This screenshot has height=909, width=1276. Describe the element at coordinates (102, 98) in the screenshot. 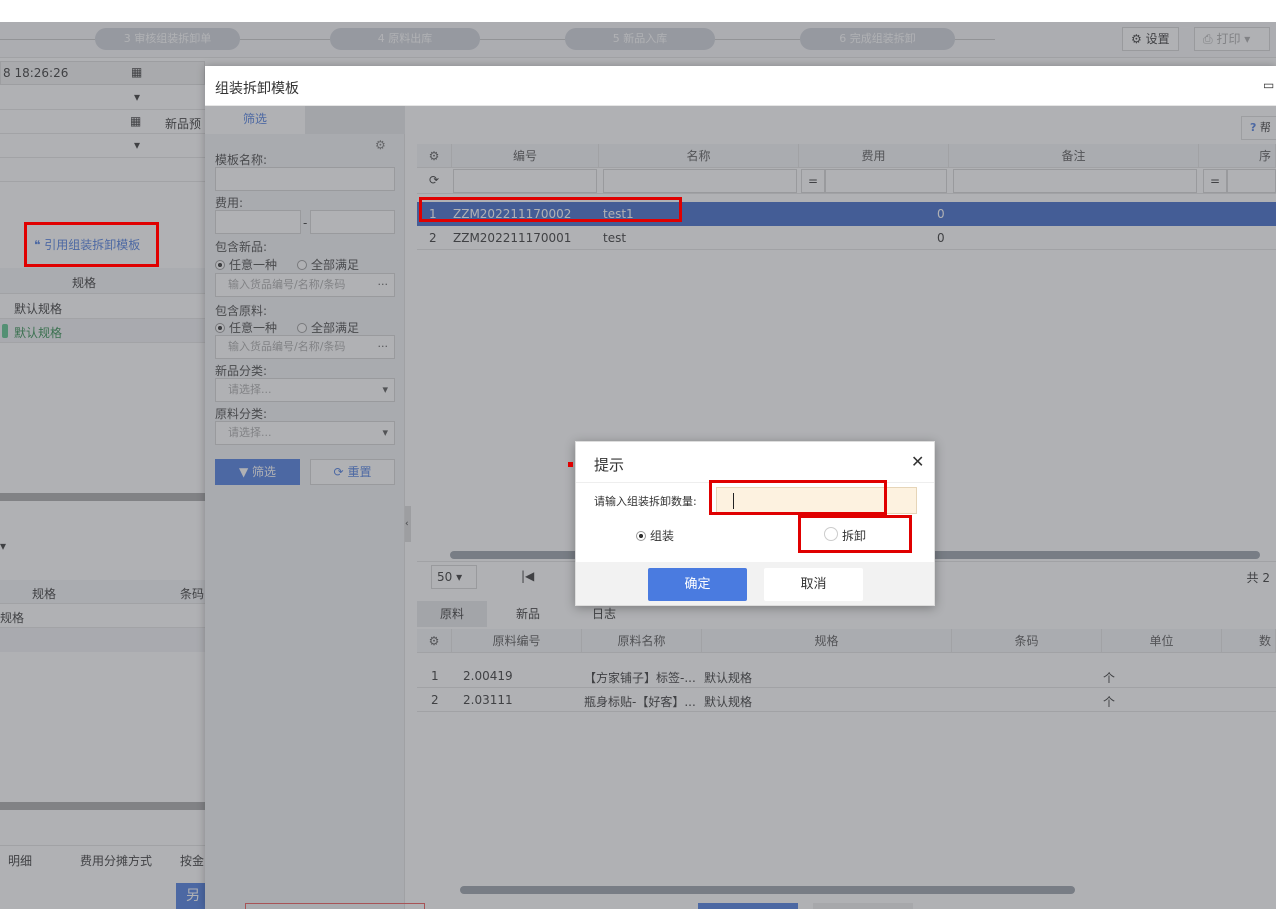

I see `left-select-1: ▾` at that location.